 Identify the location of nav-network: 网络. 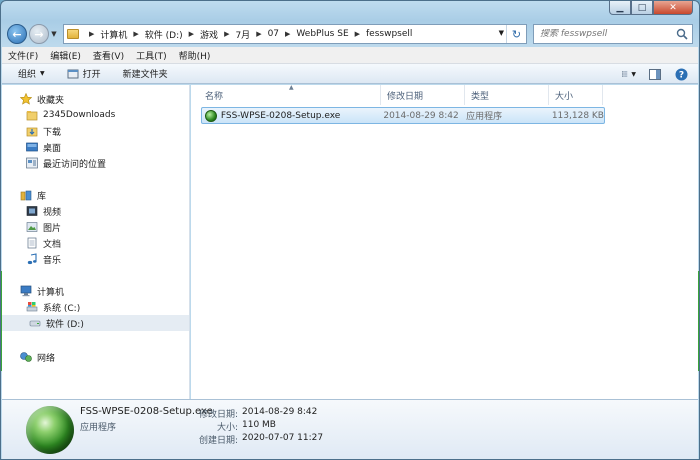
(37, 357).